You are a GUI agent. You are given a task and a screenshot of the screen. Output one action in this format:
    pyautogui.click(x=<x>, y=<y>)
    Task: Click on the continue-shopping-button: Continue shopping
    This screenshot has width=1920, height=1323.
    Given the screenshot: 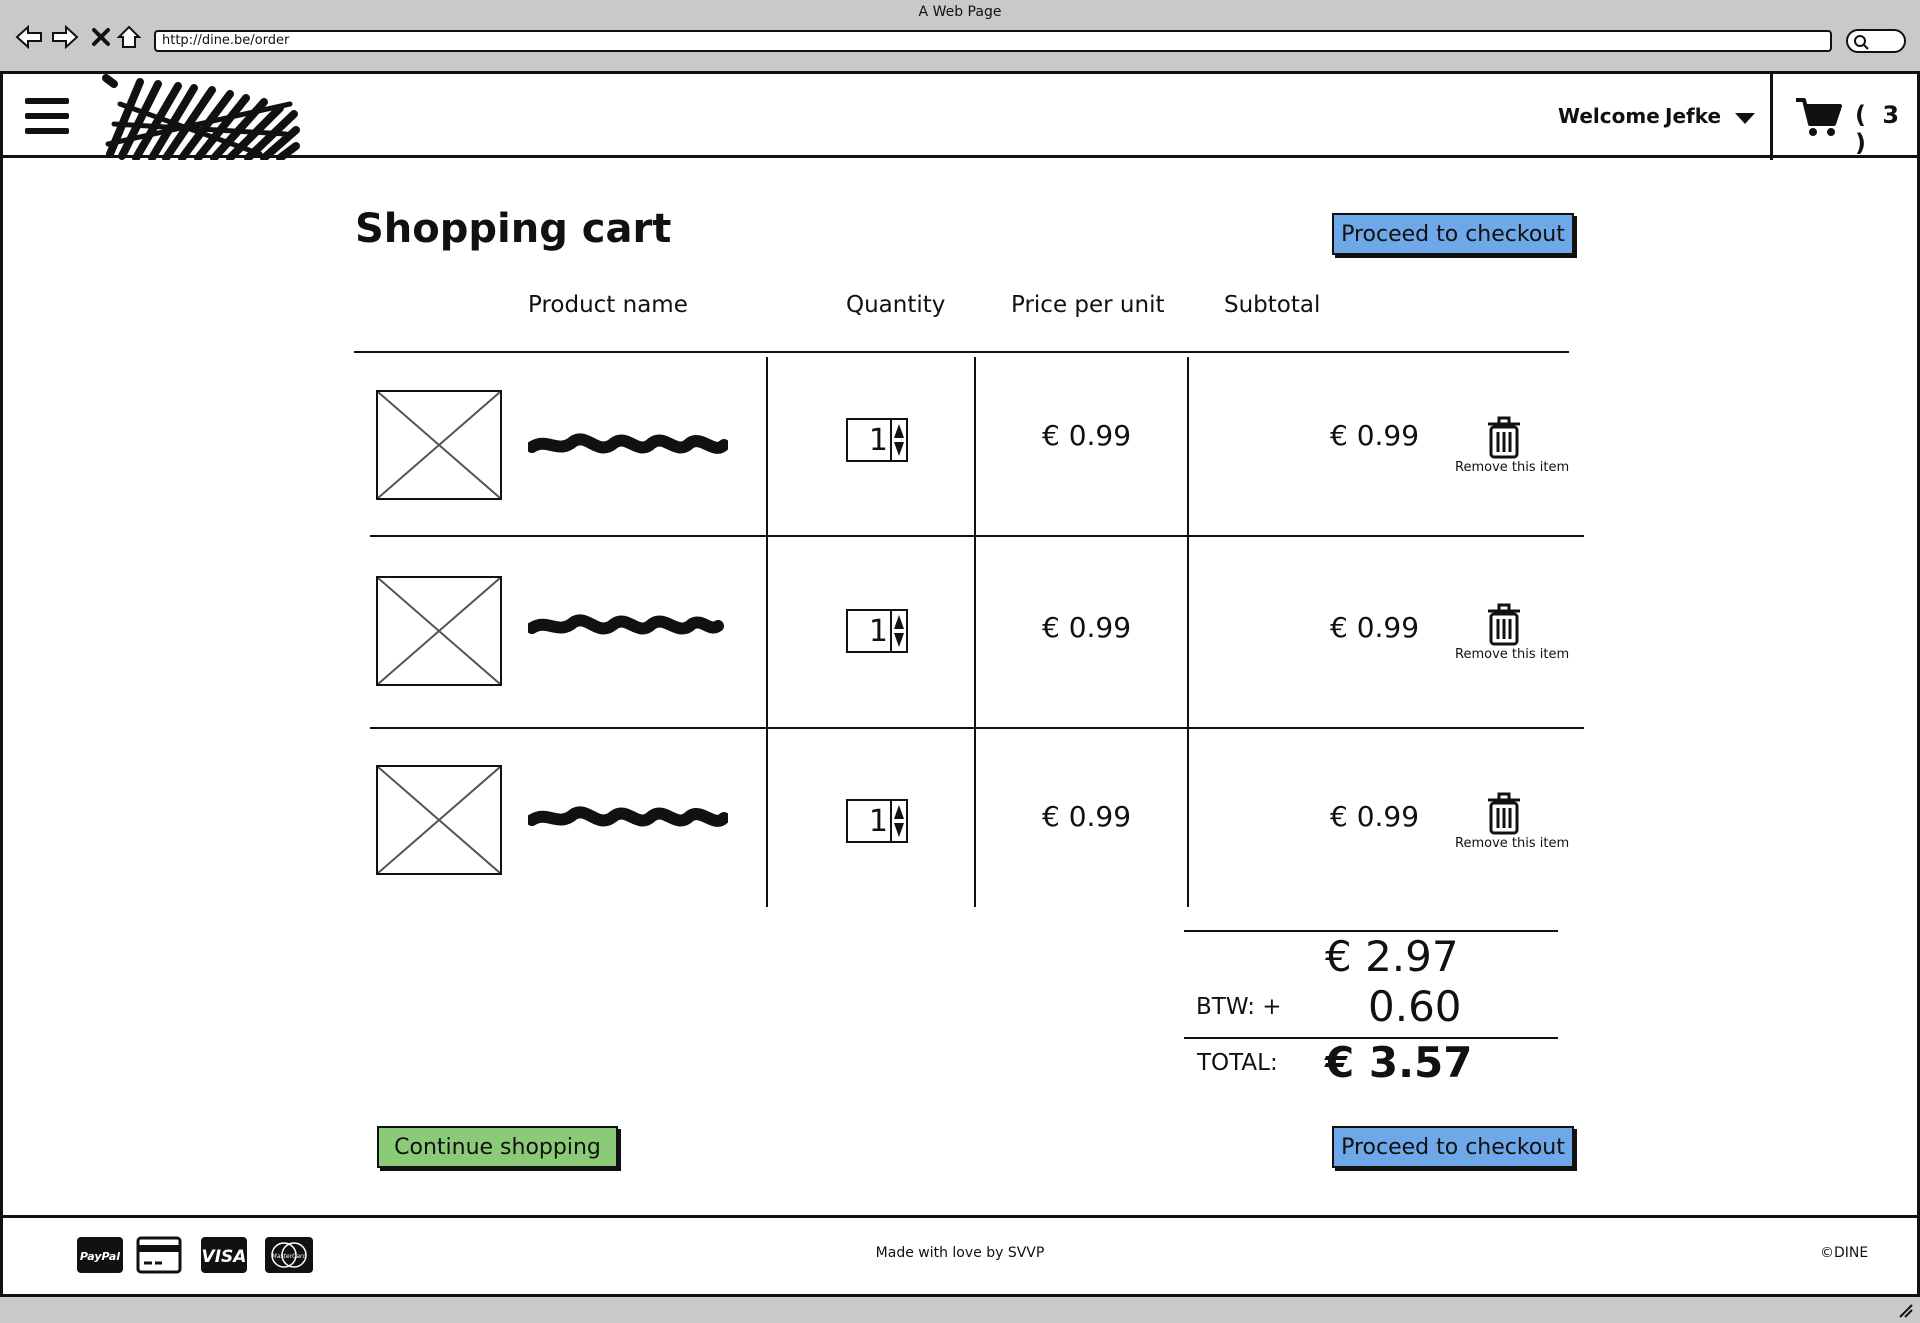 What is the action you would take?
    pyautogui.click(x=497, y=1147)
    